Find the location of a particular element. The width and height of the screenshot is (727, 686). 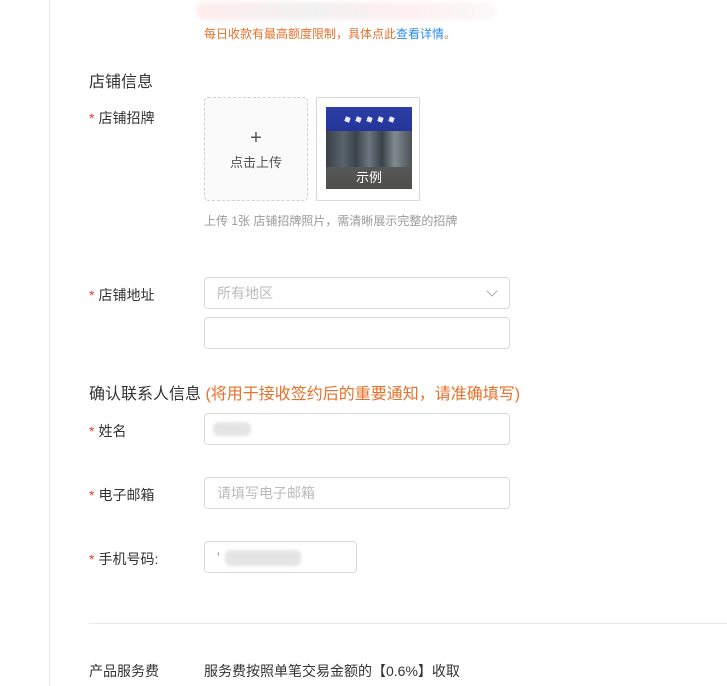

view-details-link: 查看详情 is located at coordinates (420, 34).